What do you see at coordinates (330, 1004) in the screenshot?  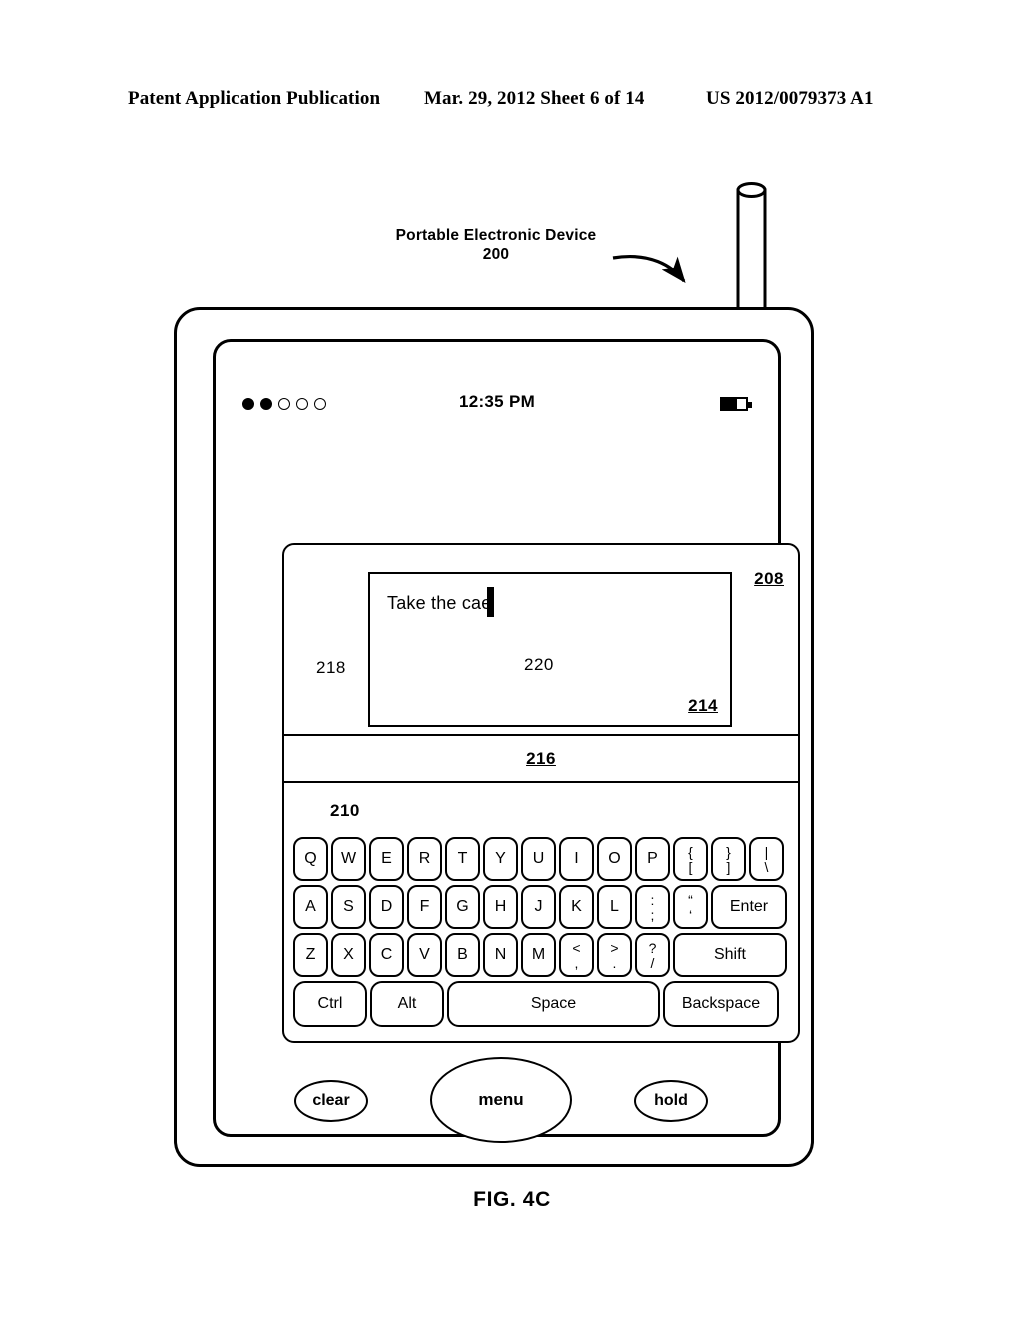 I see `key-ctrl: Ctrl` at bounding box center [330, 1004].